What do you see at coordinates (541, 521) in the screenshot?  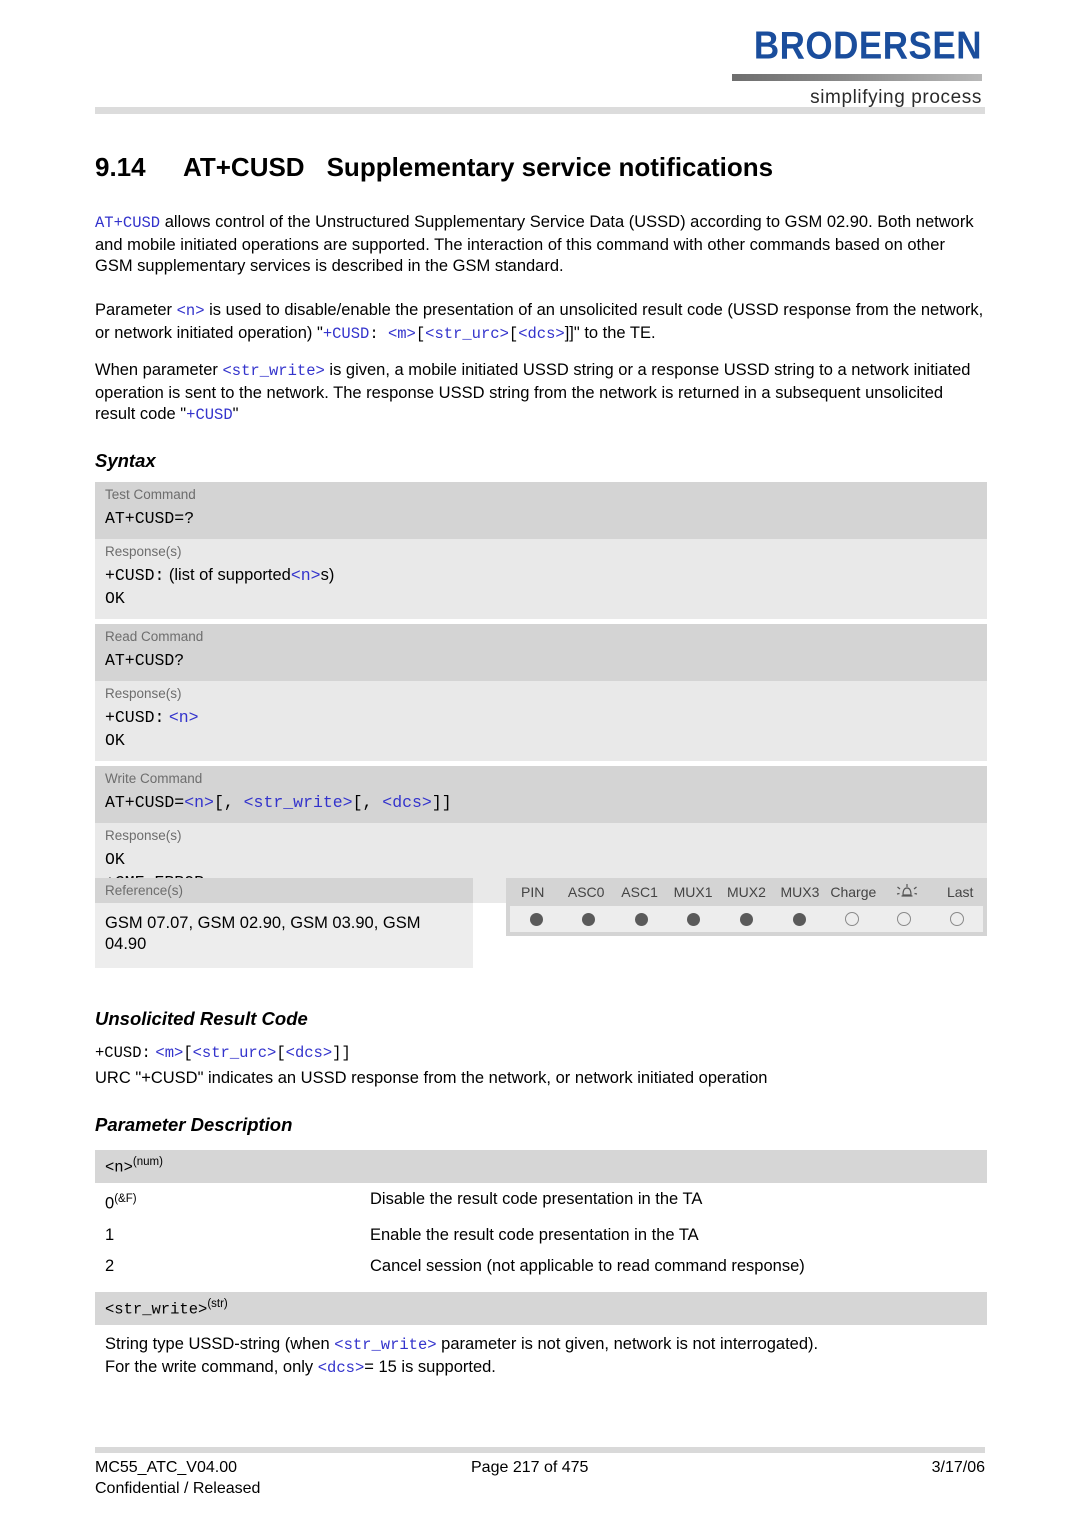 I see `test-command-code: AT+CUSD=?` at bounding box center [541, 521].